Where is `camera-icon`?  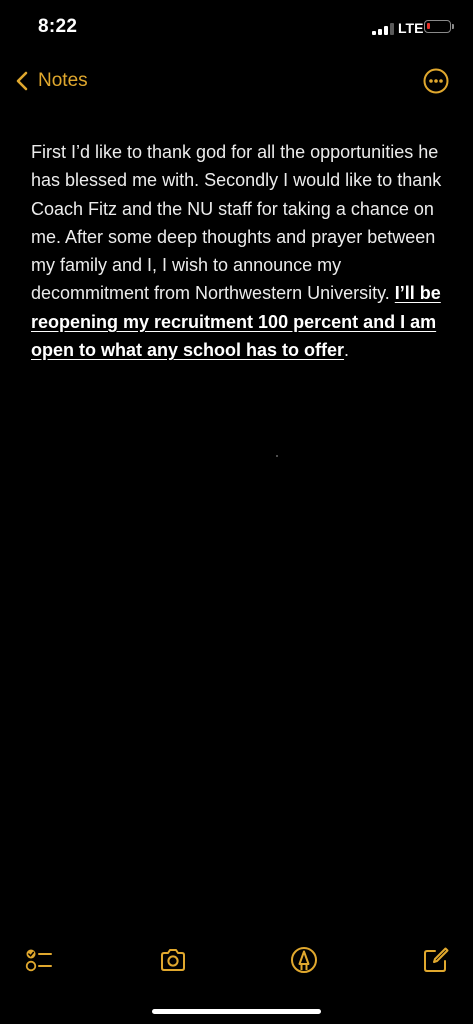
camera-icon is located at coordinates (173, 960).